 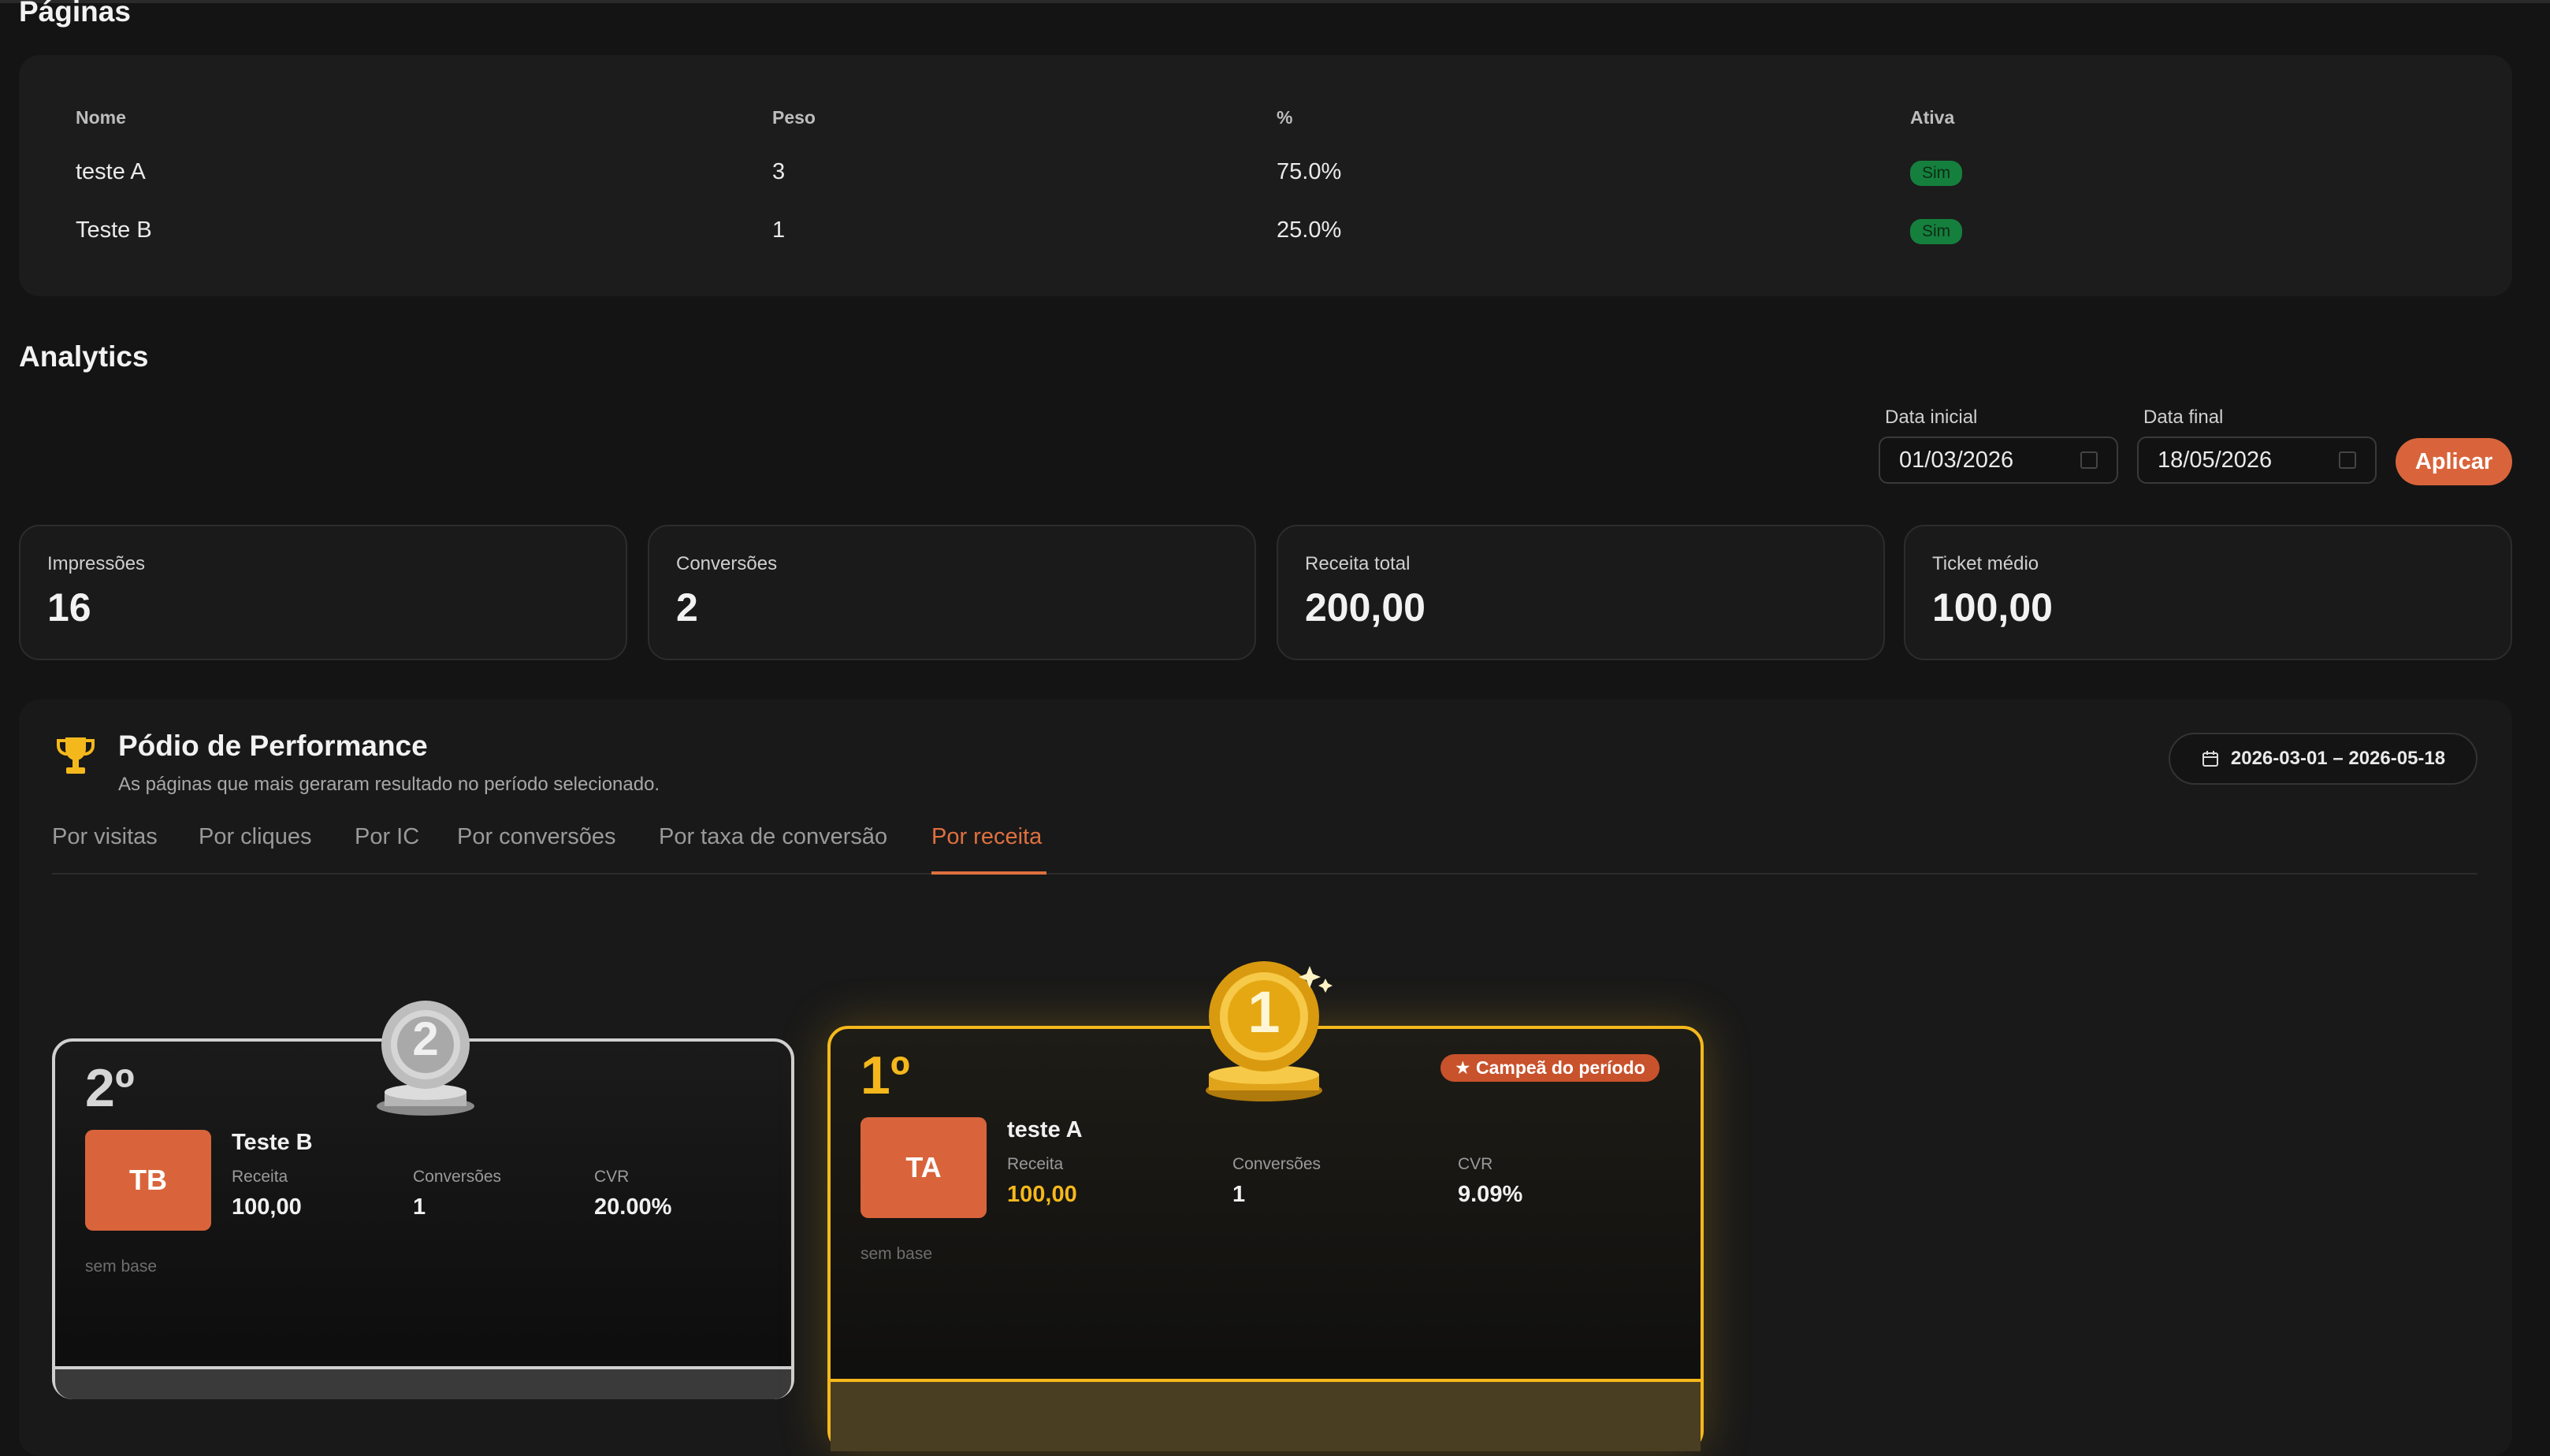 What do you see at coordinates (952, 592) in the screenshot?
I see `stat-card-conversions: Conversões 2` at bounding box center [952, 592].